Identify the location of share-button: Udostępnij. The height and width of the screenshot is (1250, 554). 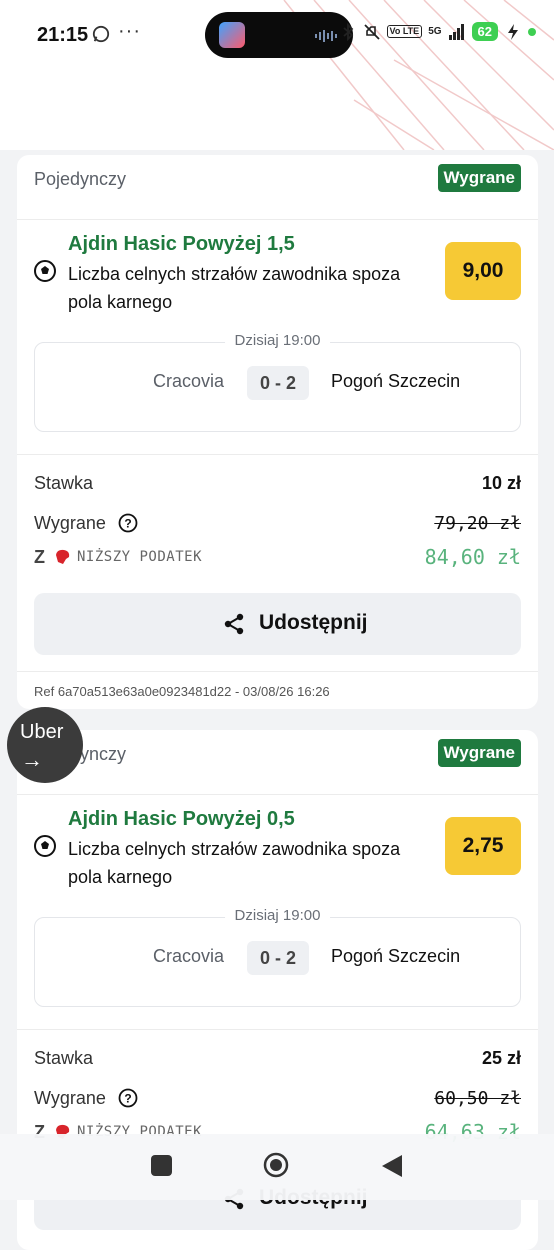
(277, 624).